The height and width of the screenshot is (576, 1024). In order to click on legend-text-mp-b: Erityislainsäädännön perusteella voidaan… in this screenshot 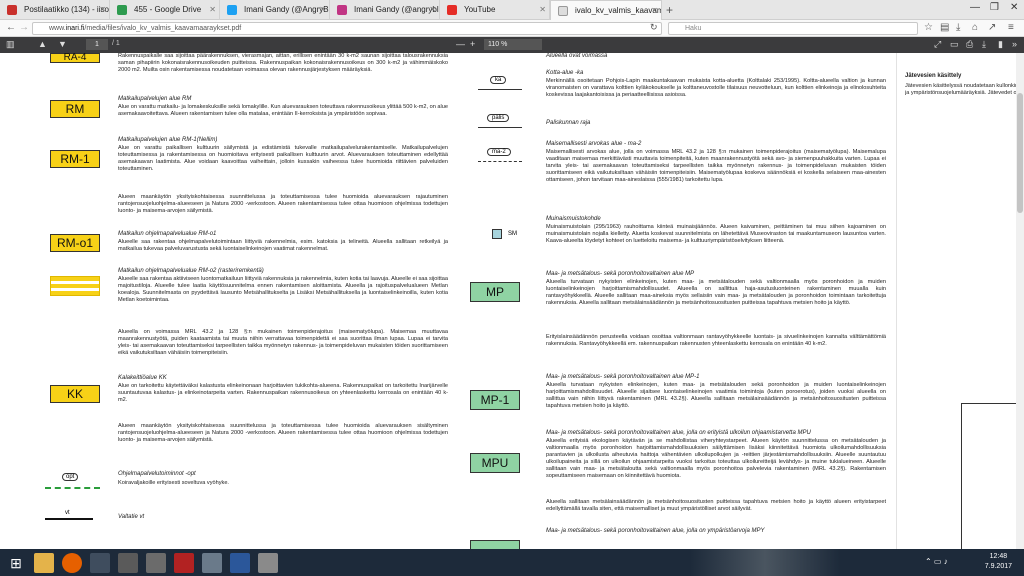, I will do `click(716, 340)`.